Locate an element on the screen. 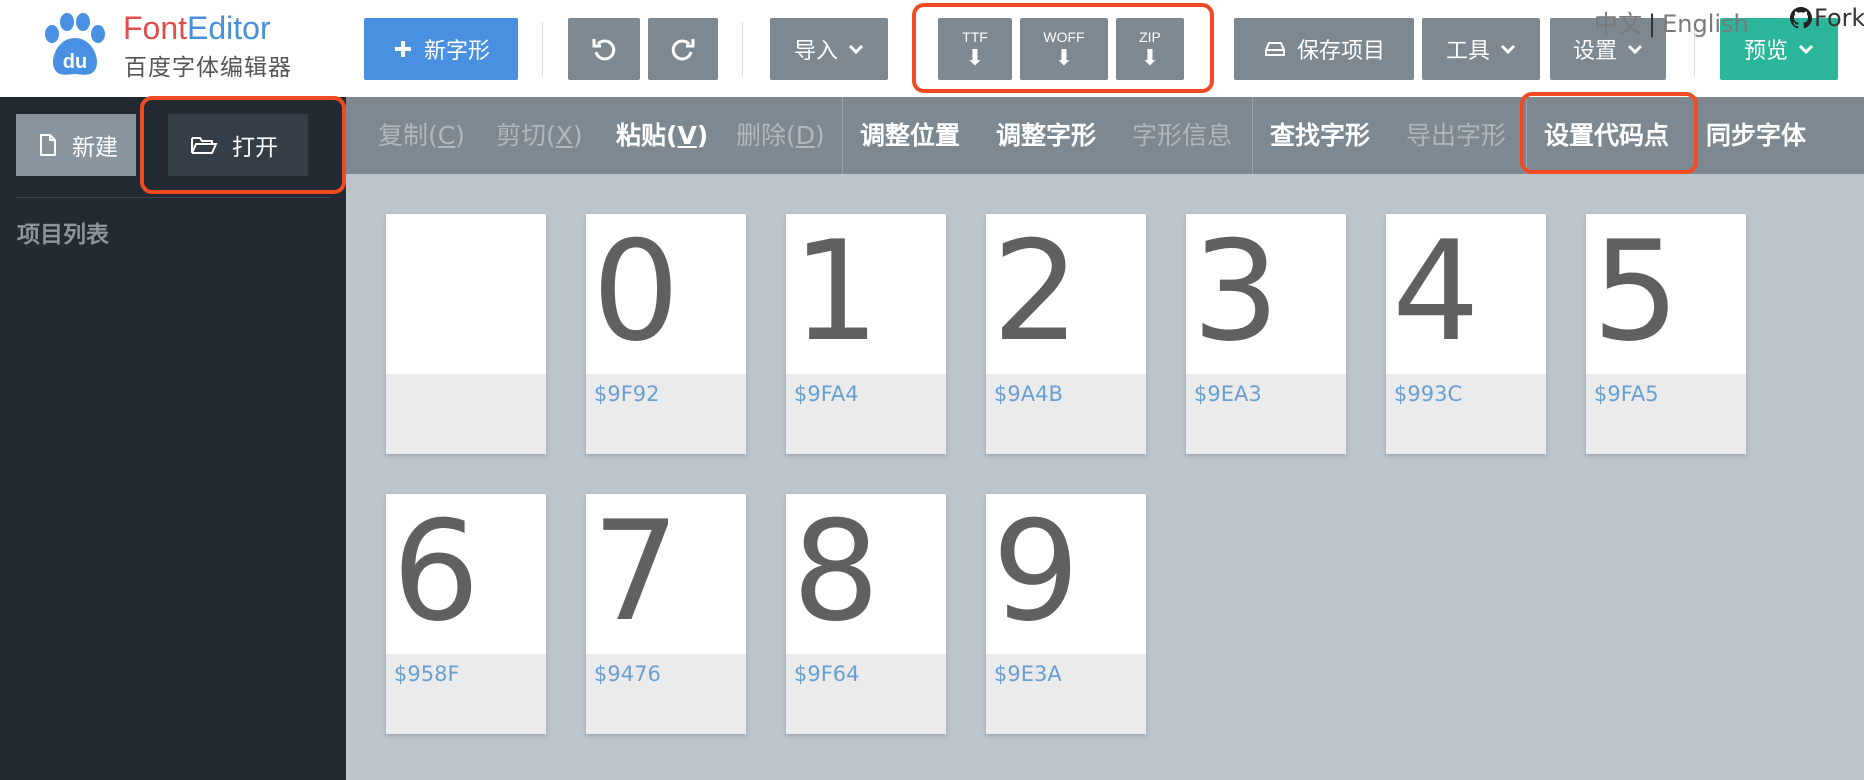  glyph-char: 0 is located at coordinates (636, 293).